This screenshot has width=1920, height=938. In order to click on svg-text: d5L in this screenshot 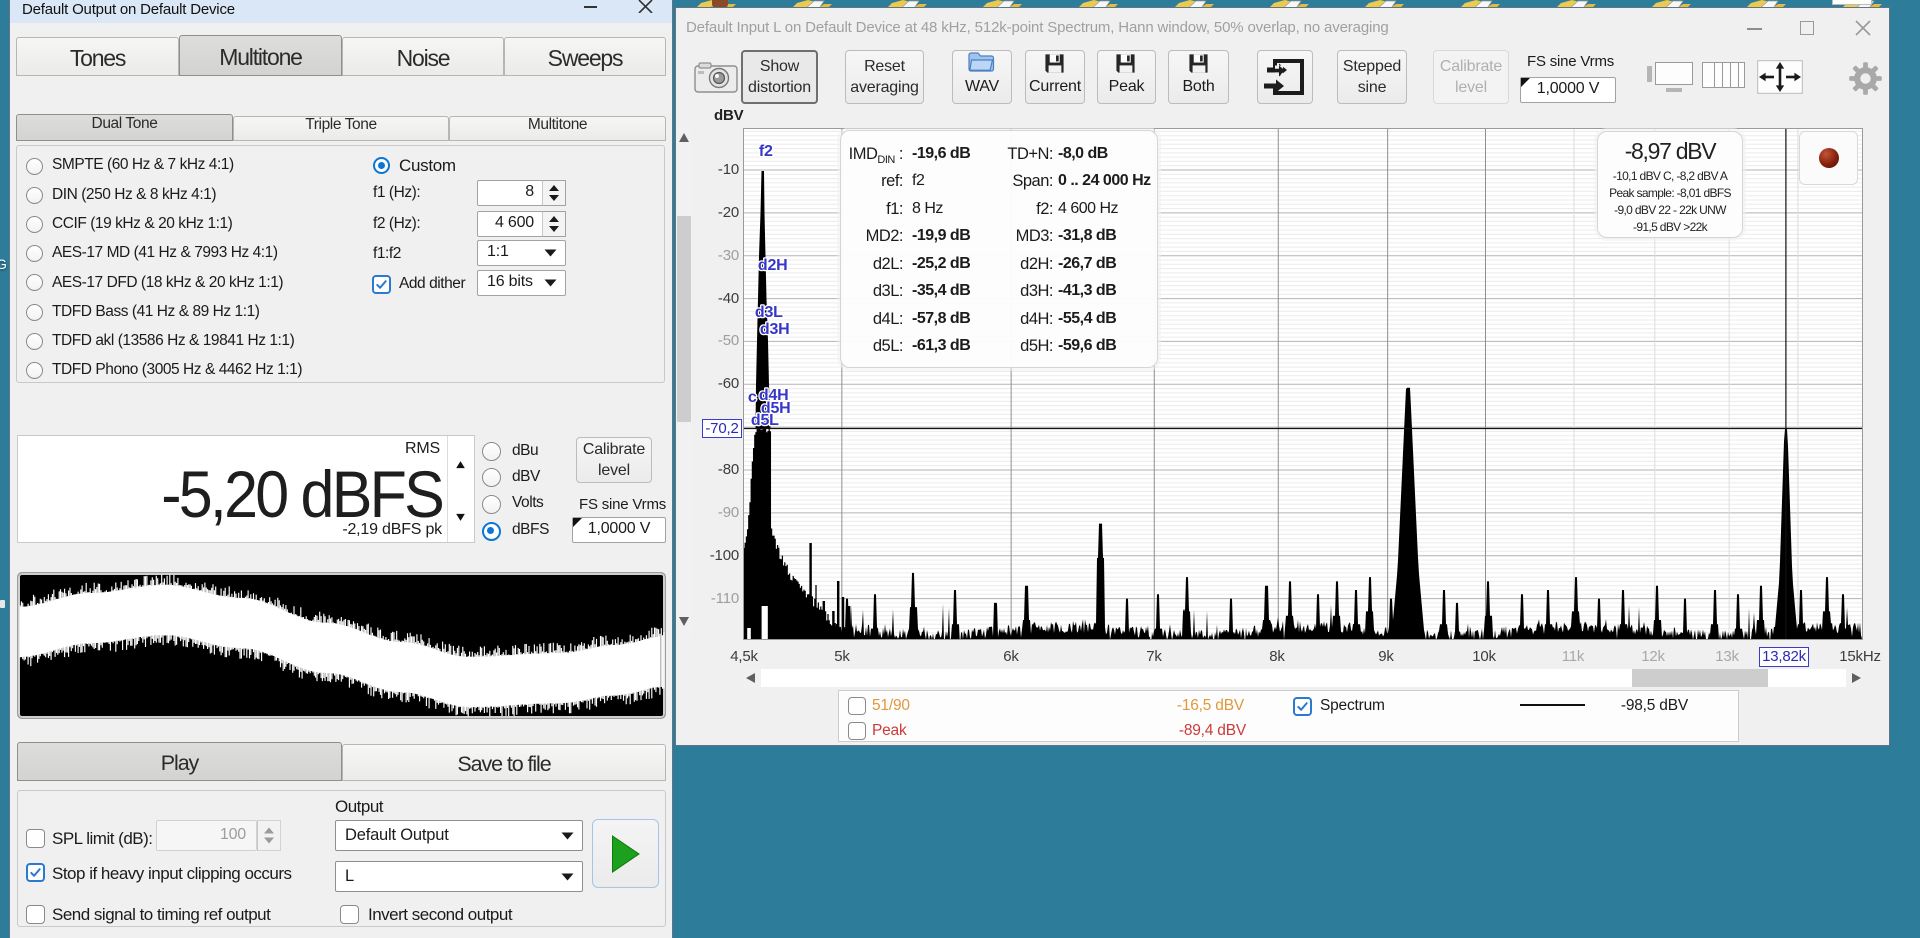, I will do `click(765, 420)`.